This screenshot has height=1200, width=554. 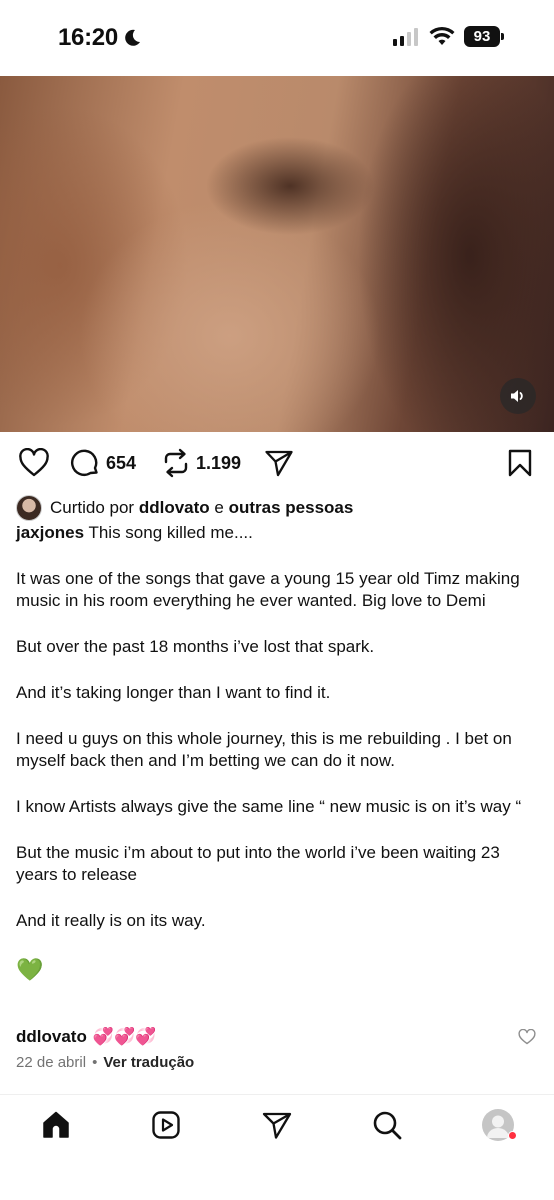 What do you see at coordinates (277, 38) in the screenshot?
I see `status-bar: 16:20 93` at bounding box center [277, 38].